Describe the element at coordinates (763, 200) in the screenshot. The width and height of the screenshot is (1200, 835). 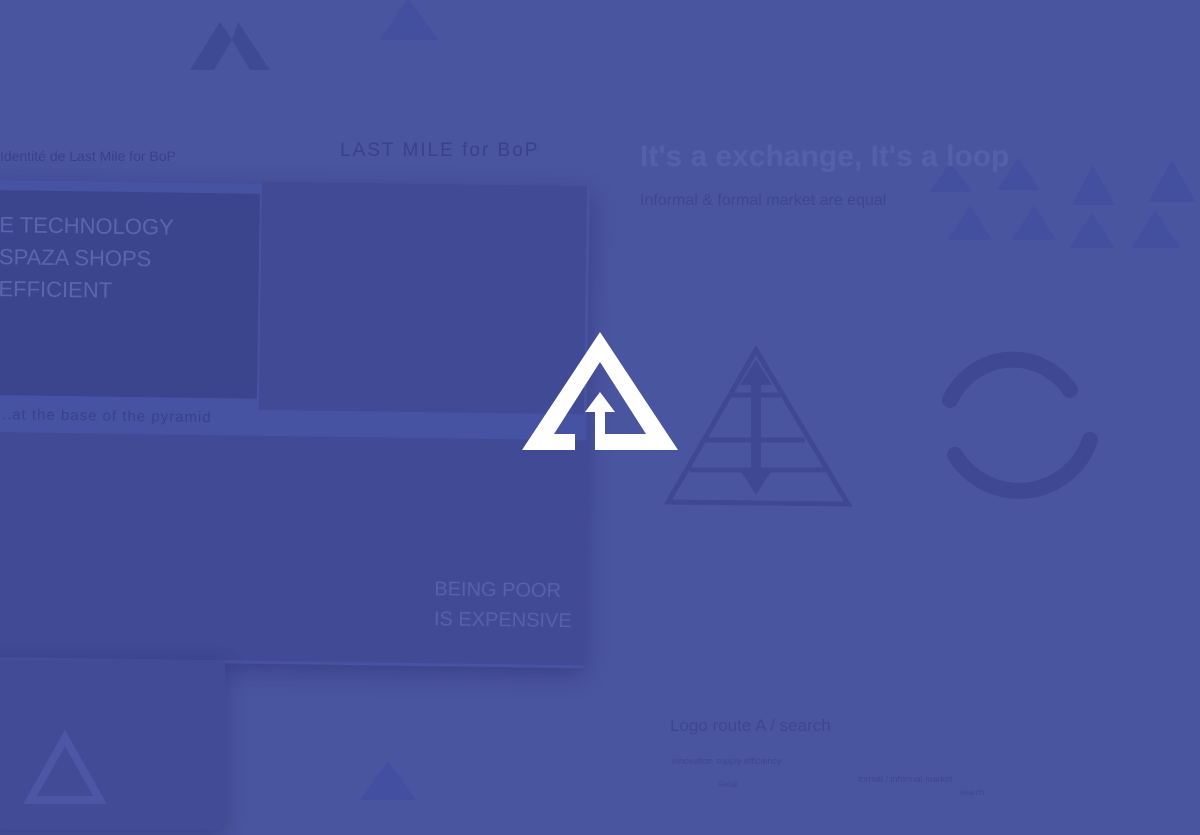
I see `subheadline: Informal & formal market are equal` at that location.